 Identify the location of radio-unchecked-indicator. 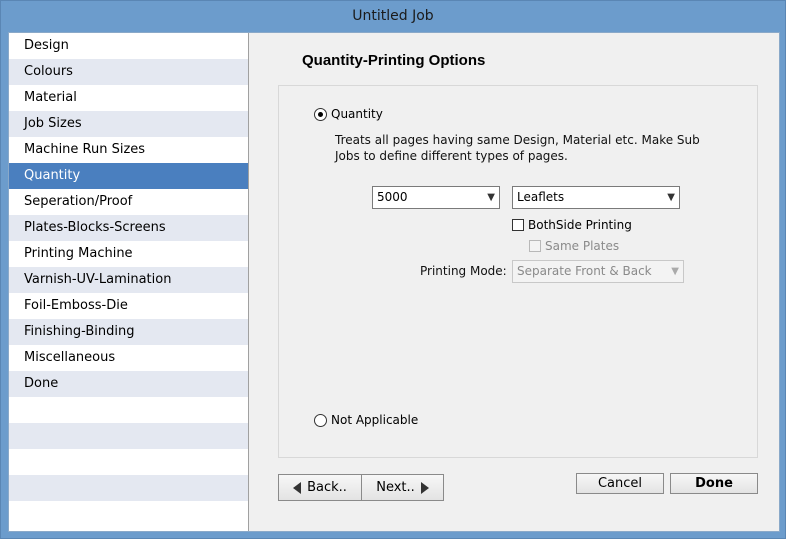
(320, 420).